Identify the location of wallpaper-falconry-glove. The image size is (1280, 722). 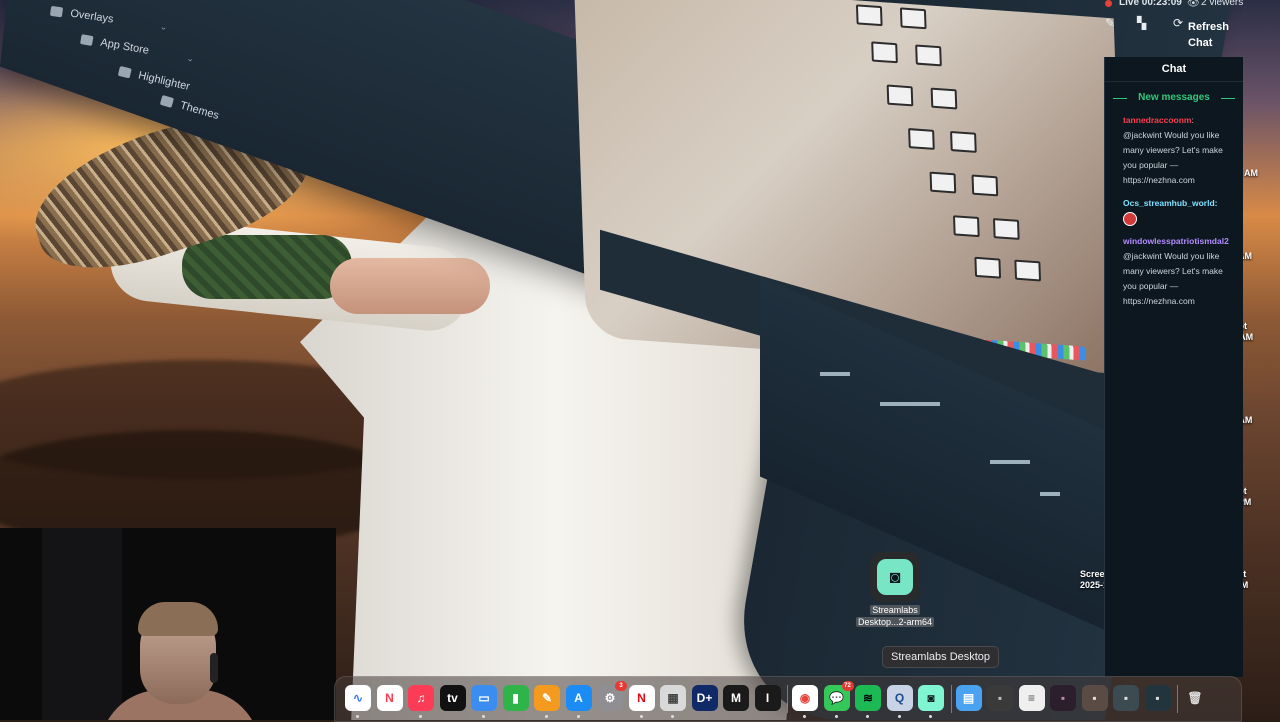
(267, 267).